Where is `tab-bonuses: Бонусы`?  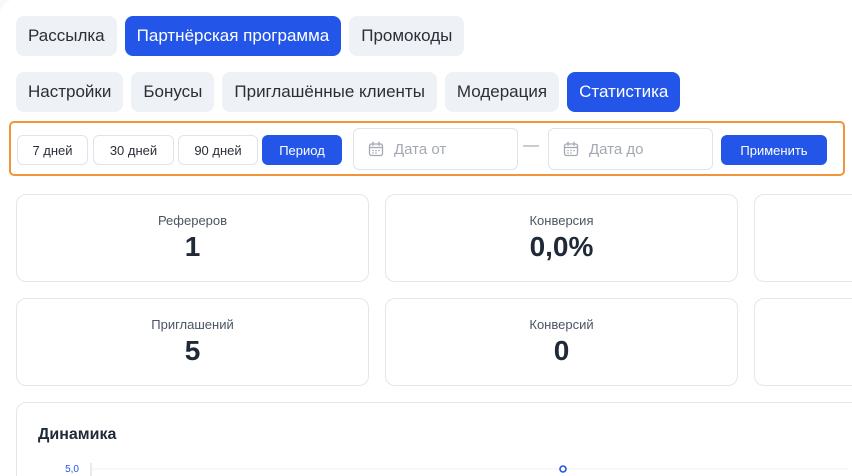 tab-bonuses: Бонусы is located at coordinates (173, 92).